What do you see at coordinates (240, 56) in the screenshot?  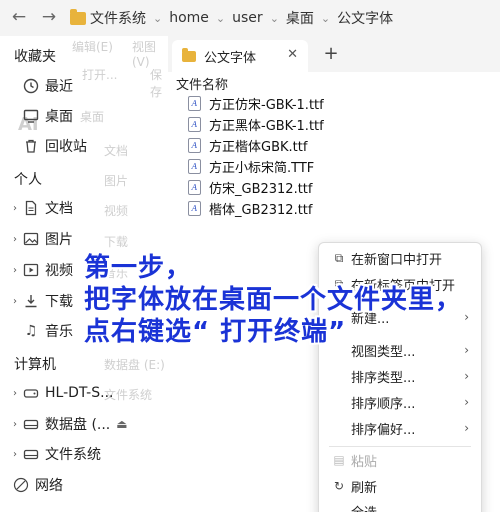 I see `tab-current-folder: 公文字体 ✕` at bounding box center [240, 56].